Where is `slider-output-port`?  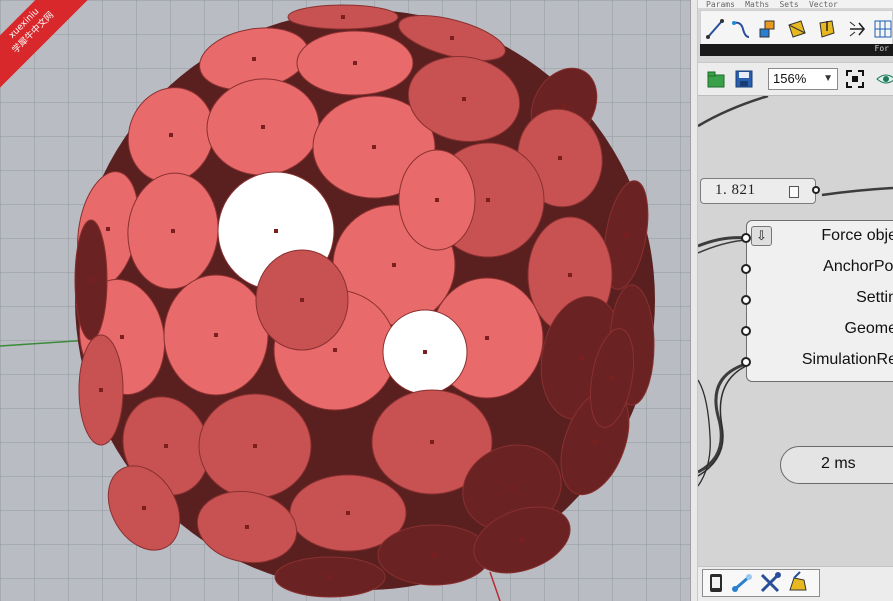
slider-output-port is located at coordinates (816, 190).